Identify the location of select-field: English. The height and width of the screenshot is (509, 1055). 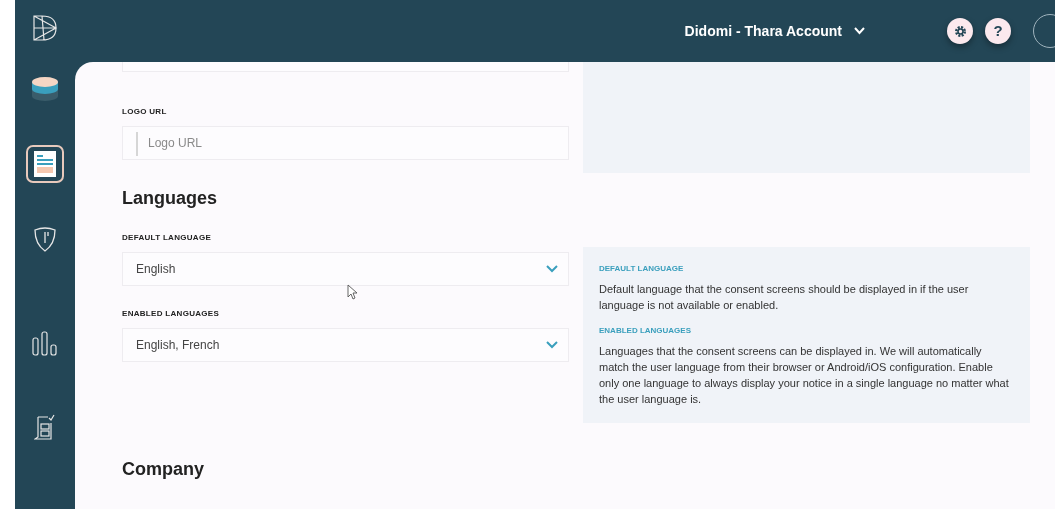
(345, 268).